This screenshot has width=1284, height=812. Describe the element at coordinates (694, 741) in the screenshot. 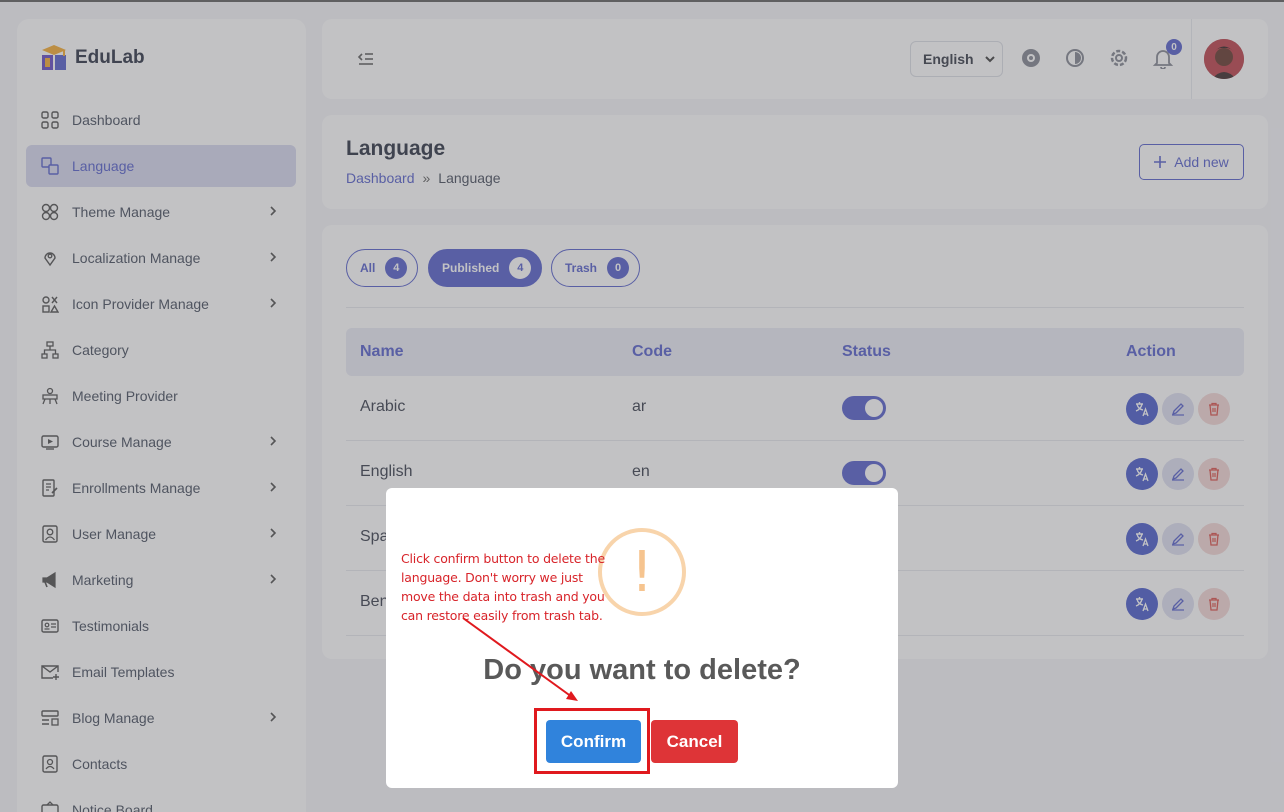

I see `cancel-button: Cancel` at that location.